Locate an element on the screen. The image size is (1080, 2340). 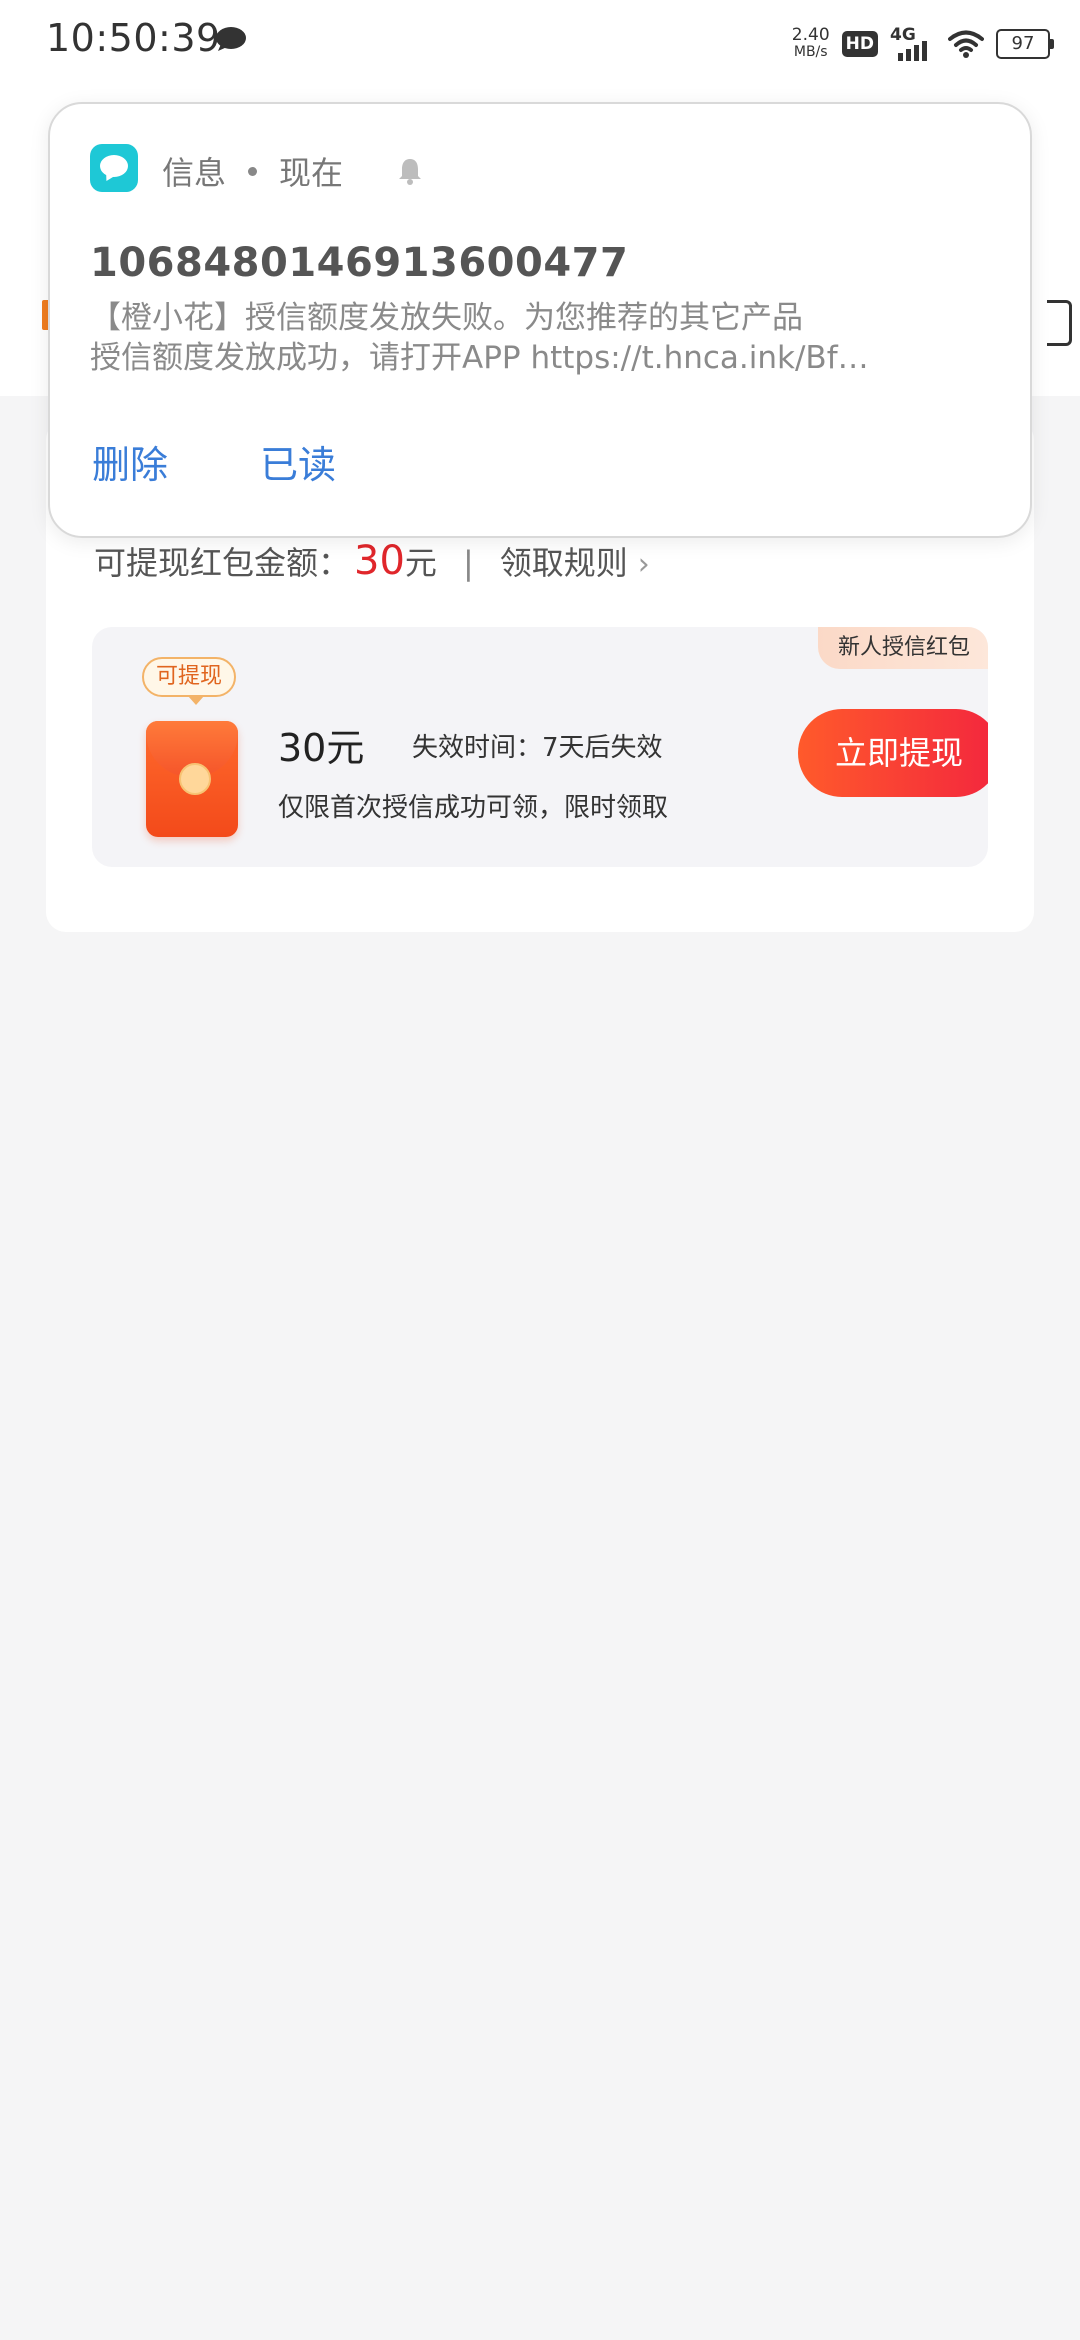
new-user-tag: 新人授信红包 is located at coordinates (902, 648).